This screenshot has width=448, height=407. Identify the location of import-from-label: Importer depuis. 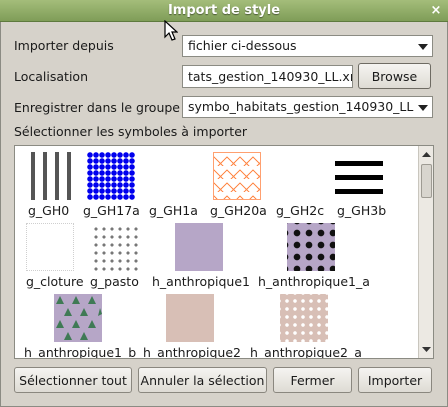
(64, 45).